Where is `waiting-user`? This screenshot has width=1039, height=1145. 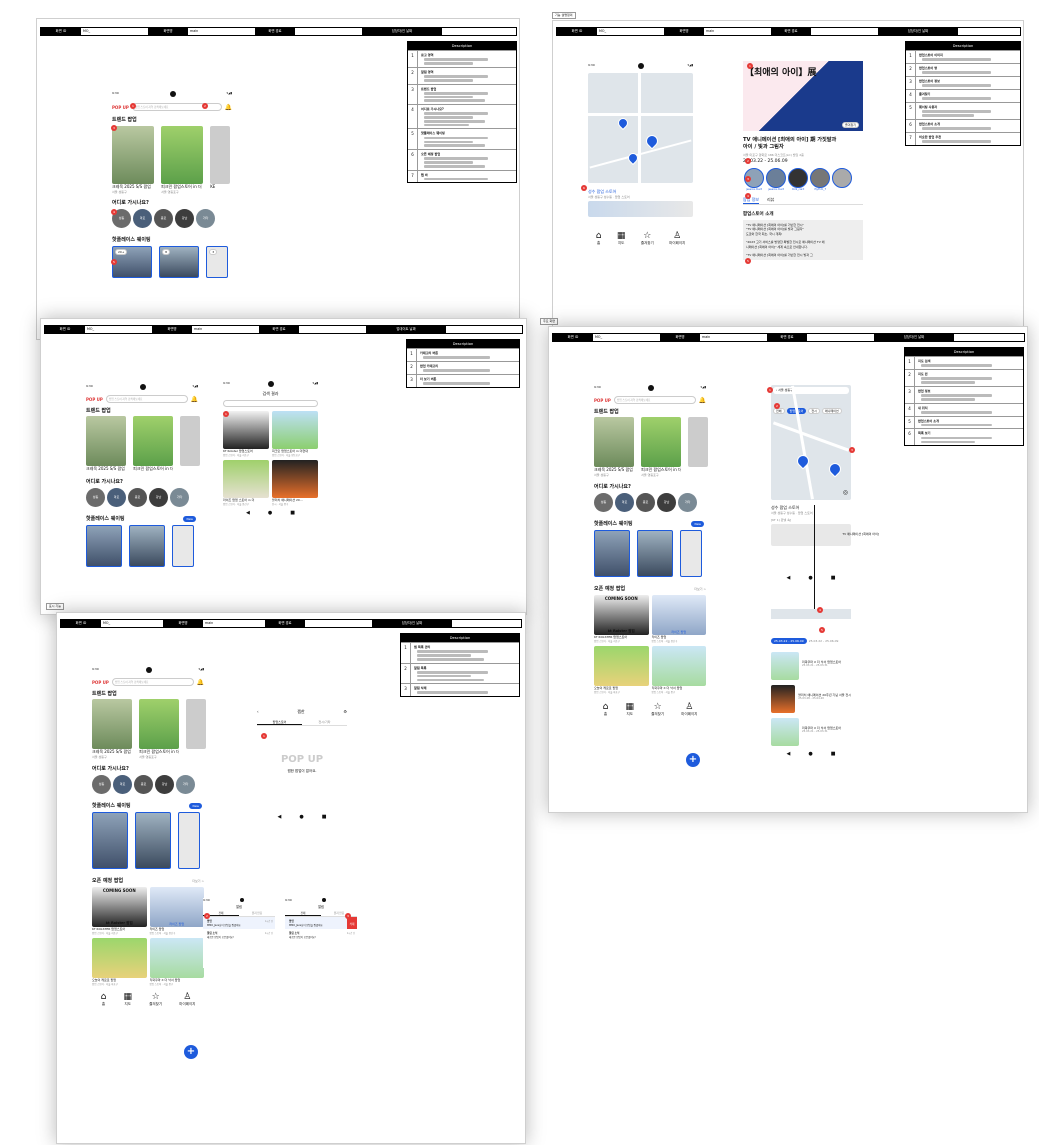 waiting-user is located at coordinates (842, 178).